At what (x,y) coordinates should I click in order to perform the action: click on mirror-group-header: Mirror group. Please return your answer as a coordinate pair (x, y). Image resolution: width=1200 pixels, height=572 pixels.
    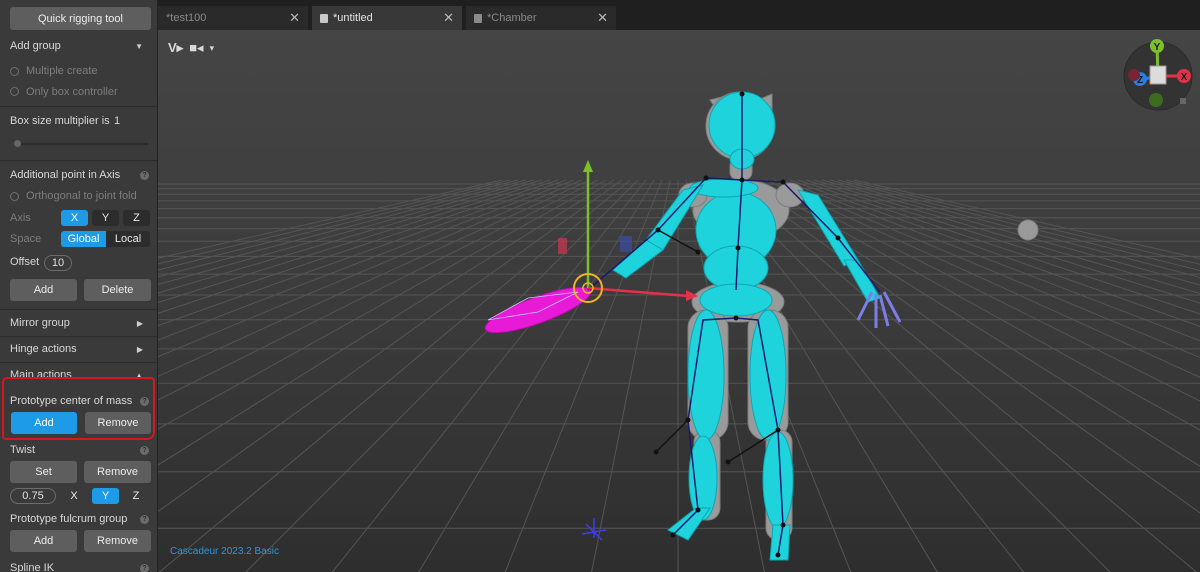
    Looking at the image, I should click on (40, 323).